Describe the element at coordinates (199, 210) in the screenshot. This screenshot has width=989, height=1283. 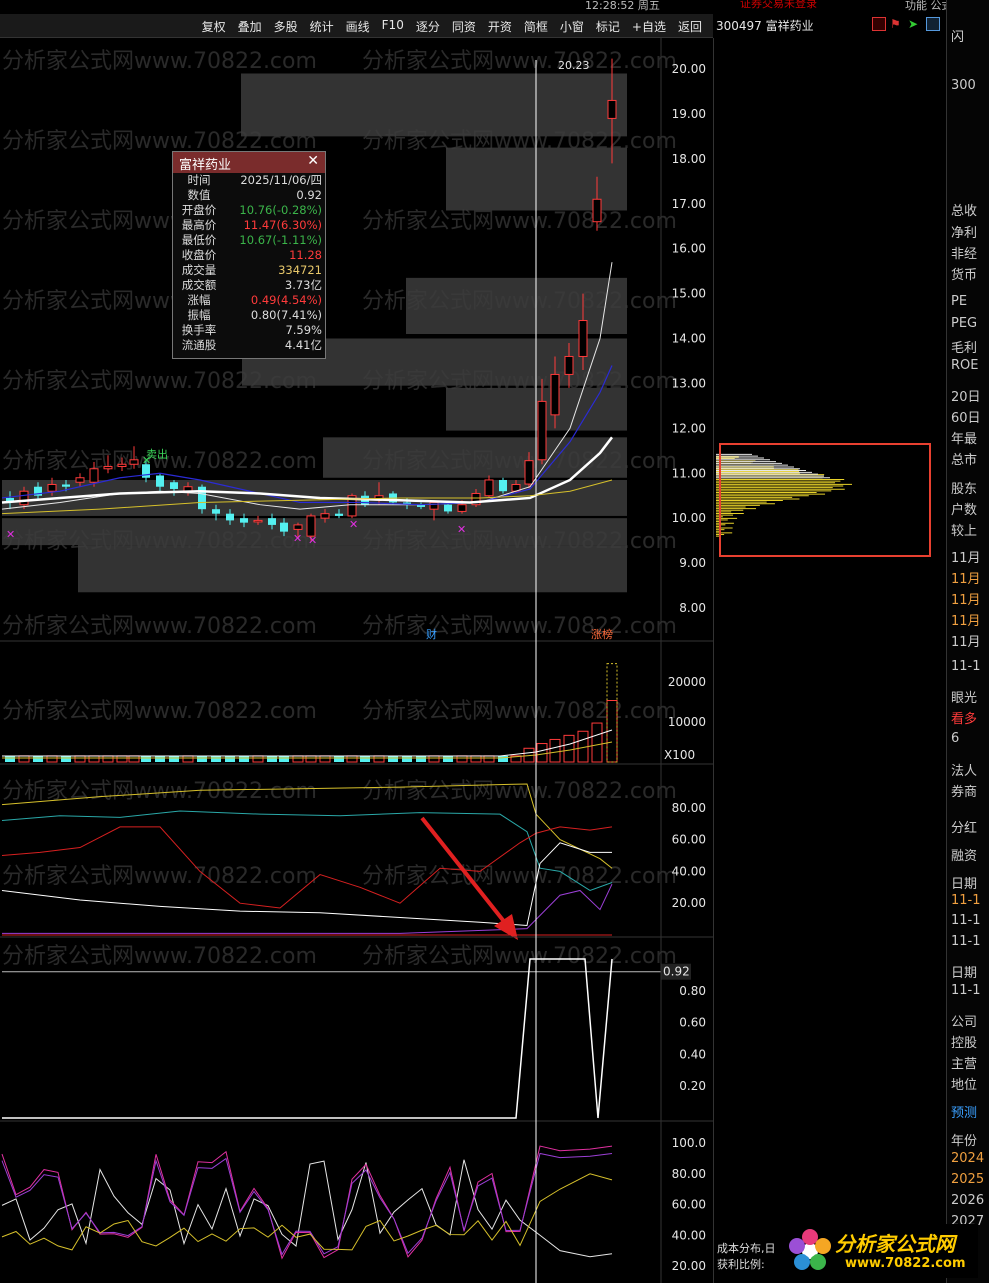
I see `tooltip-key: 开盘价` at that location.